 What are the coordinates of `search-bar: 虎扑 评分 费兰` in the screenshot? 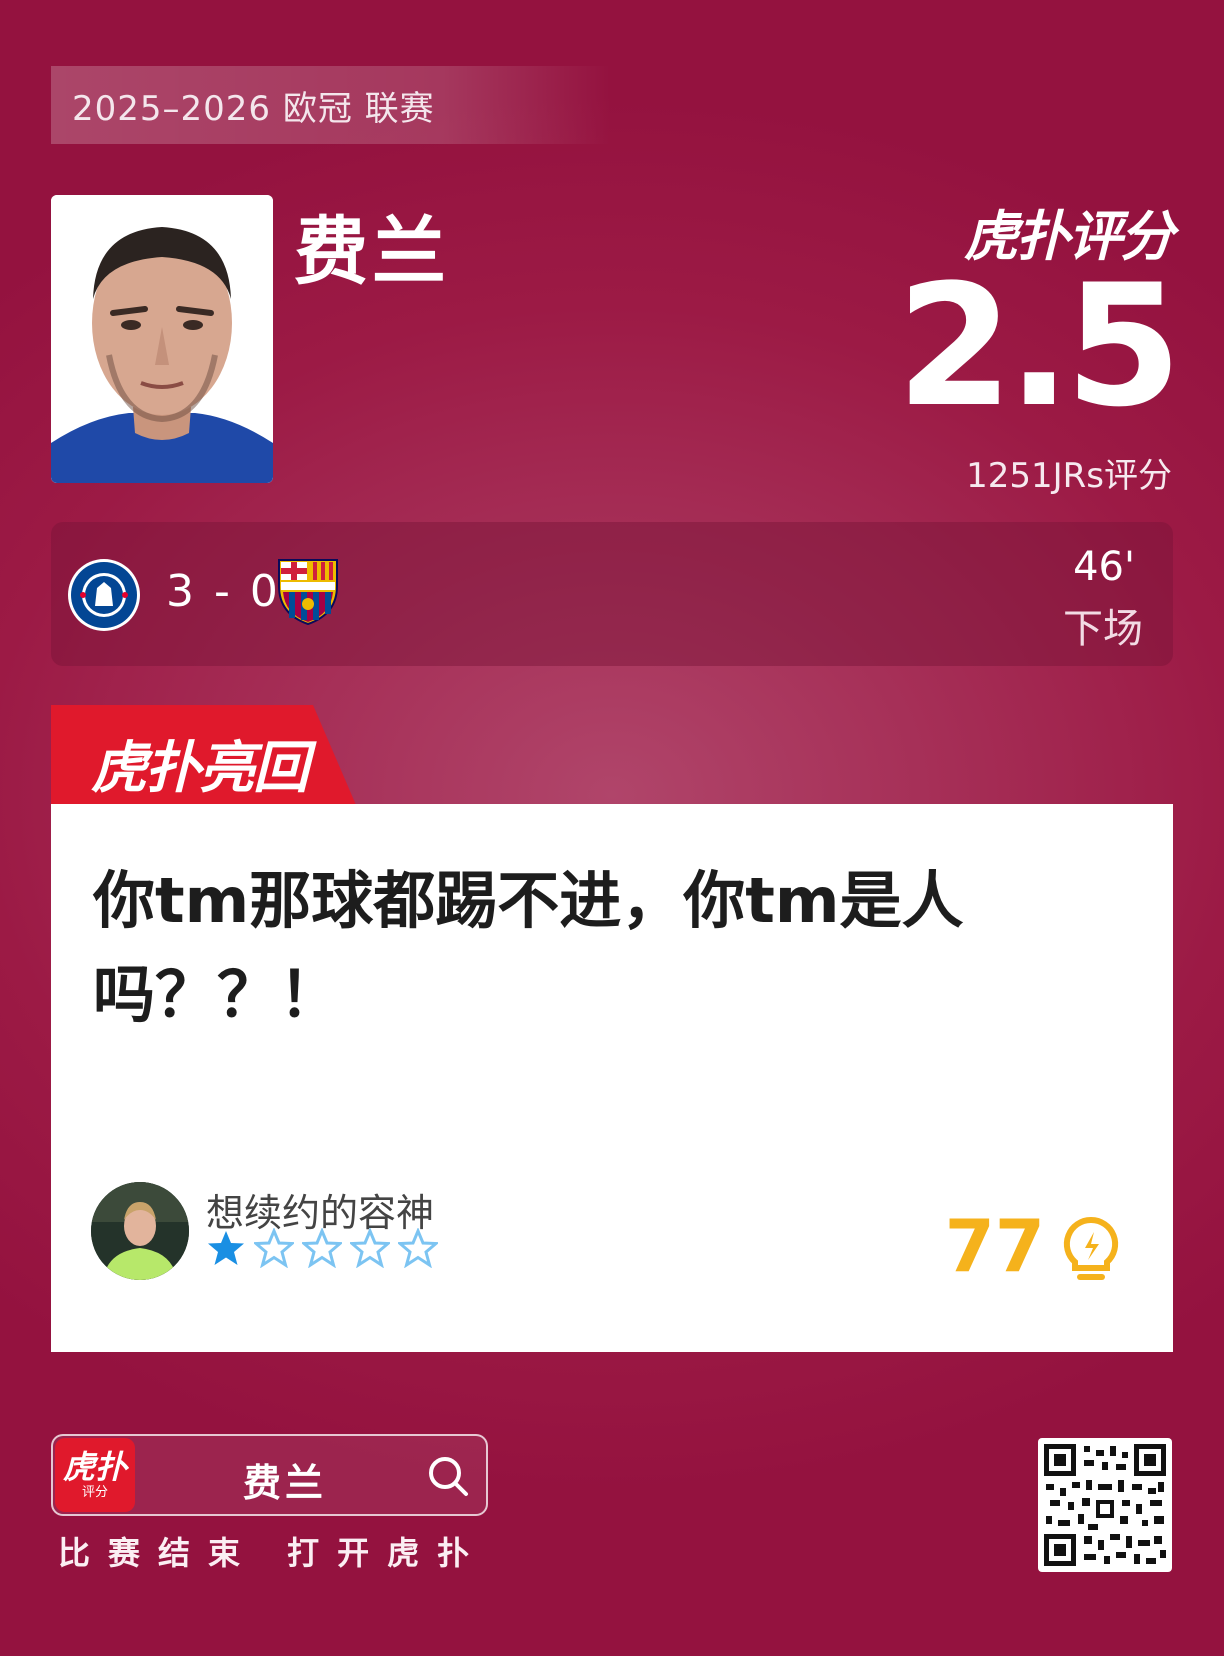 It's located at (269, 1475).